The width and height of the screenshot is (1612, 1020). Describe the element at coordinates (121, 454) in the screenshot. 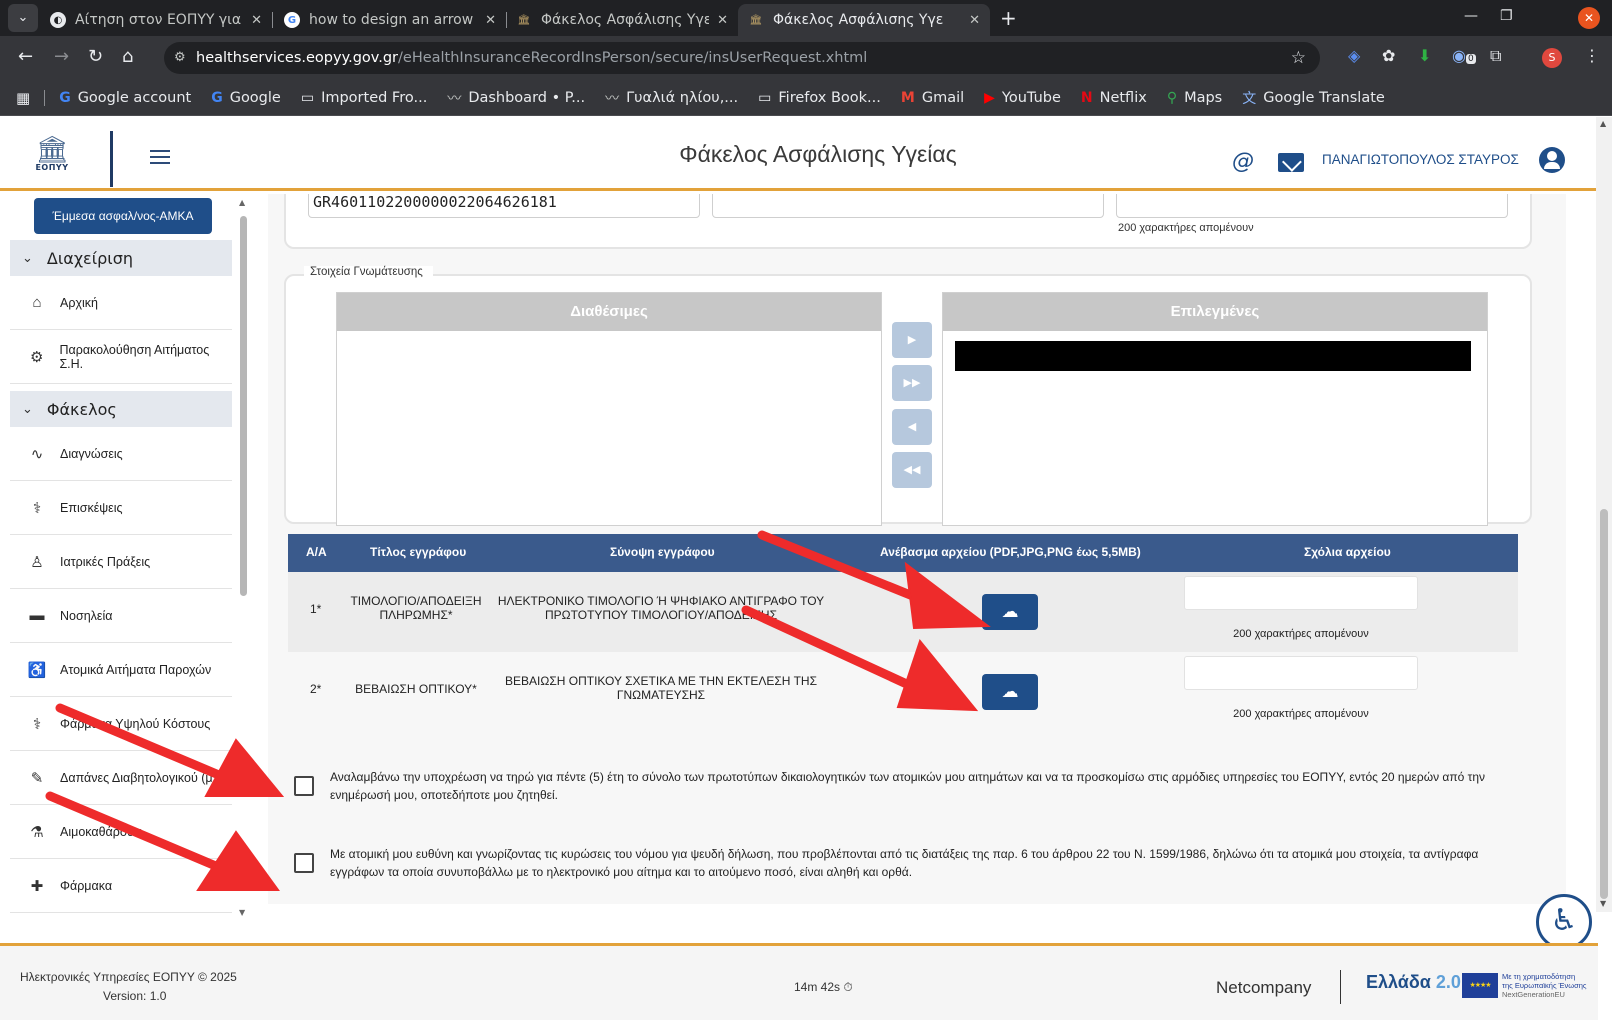

I see `sidebar-item-diagnoses: ∿ Διαγνώσεις` at that location.